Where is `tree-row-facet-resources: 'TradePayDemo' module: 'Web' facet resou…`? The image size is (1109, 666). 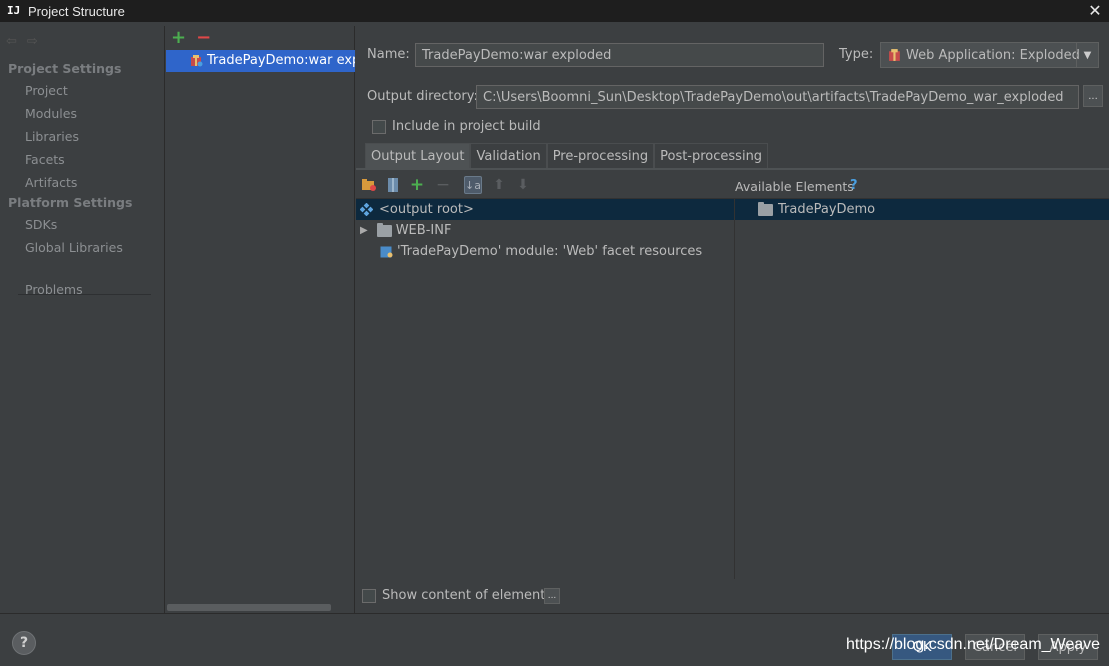 tree-row-facet-resources: 'TradePayDemo' module: 'Web' facet resou… is located at coordinates (545, 251).